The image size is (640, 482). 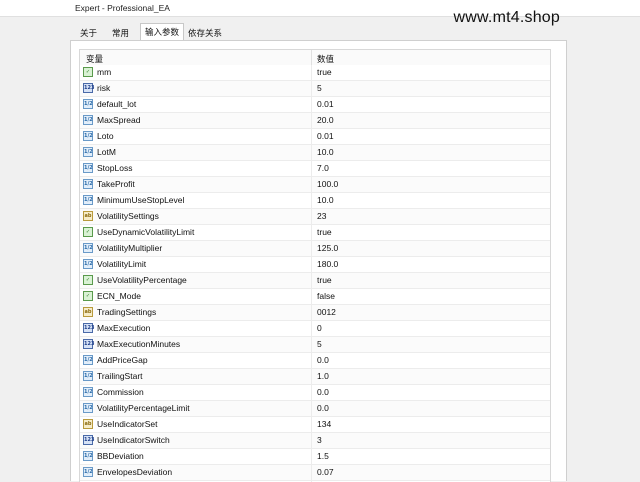 What do you see at coordinates (315, 409) in the screenshot?
I see `table-row: 1/2 VolatilityPercentageLimit 0.0` at bounding box center [315, 409].